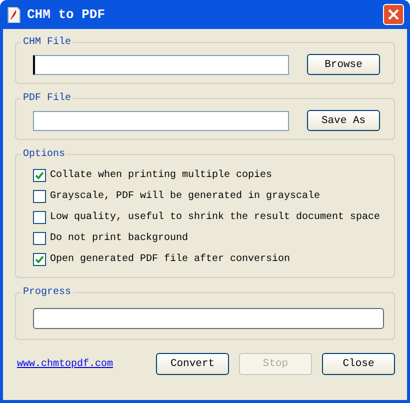 The image size is (410, 403). What do you see at coordinates (161, 175) in the screenshot?
I see `checkbox-label: Collate when printing multiple copies` at bounding box center [161, 175].